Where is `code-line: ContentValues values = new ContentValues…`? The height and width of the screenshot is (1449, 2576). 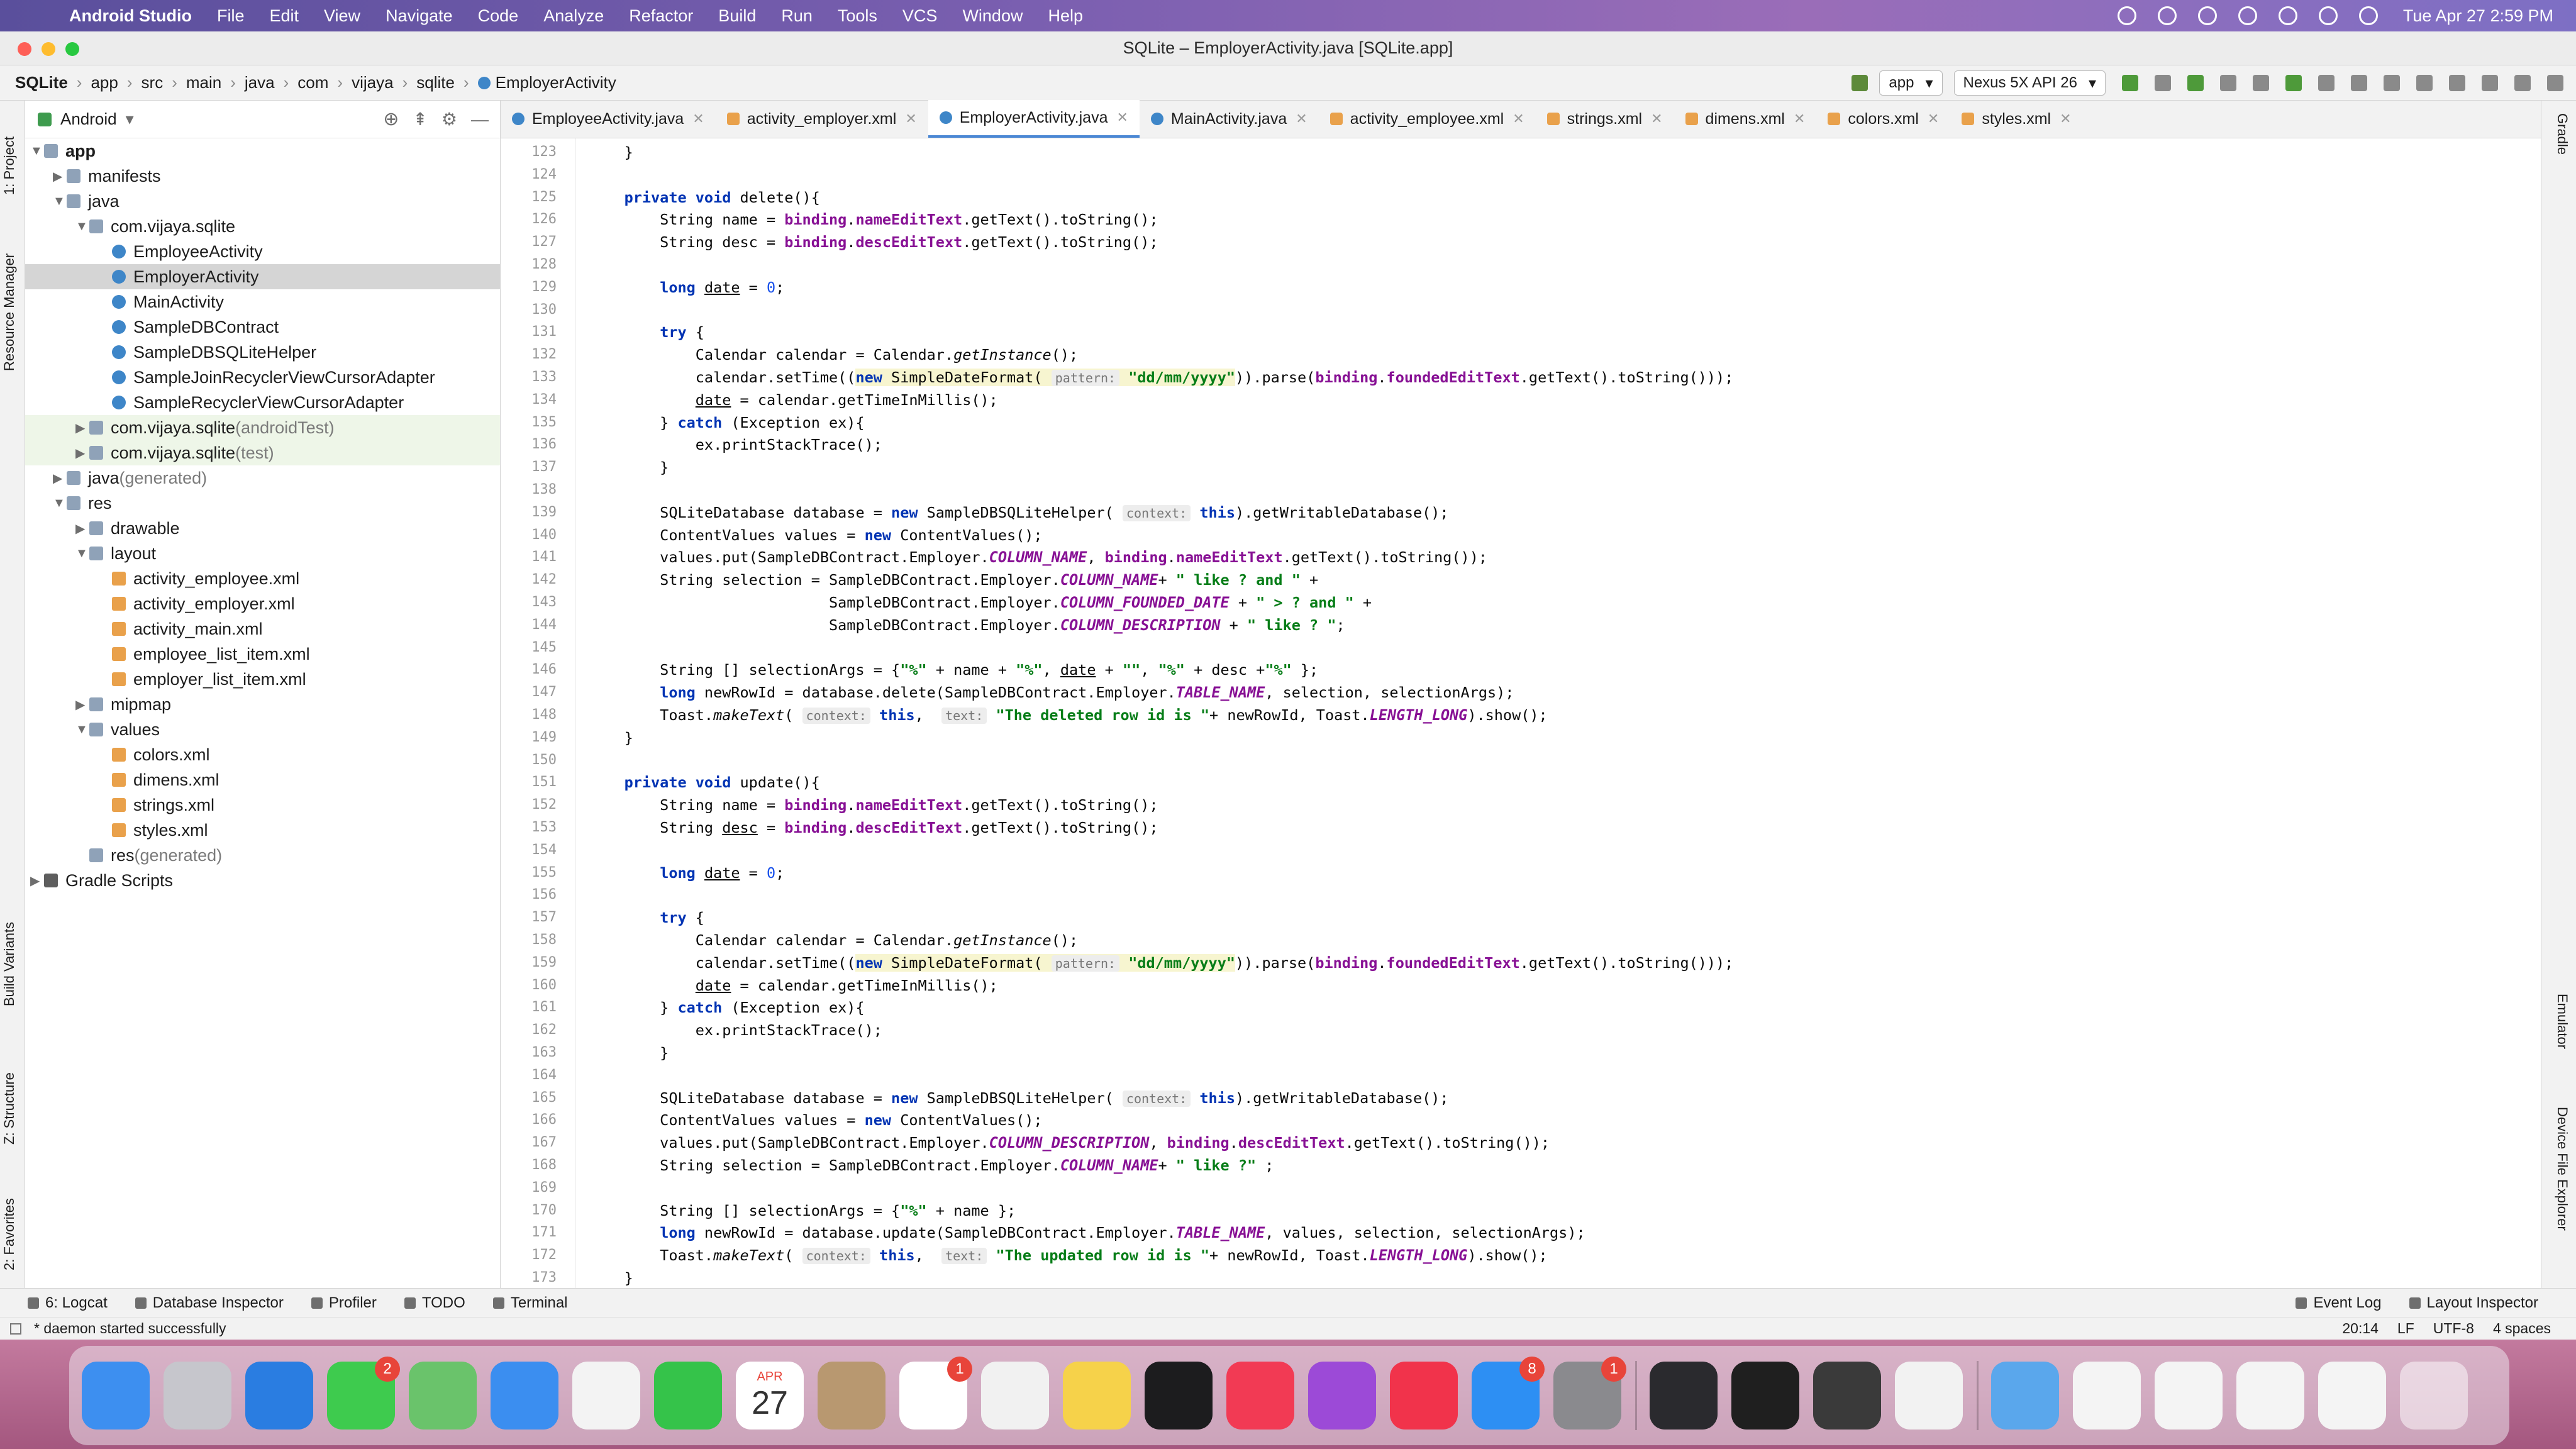 code-line: ContentValues values = new ContentValues… is located at coordinates (815, 1120).